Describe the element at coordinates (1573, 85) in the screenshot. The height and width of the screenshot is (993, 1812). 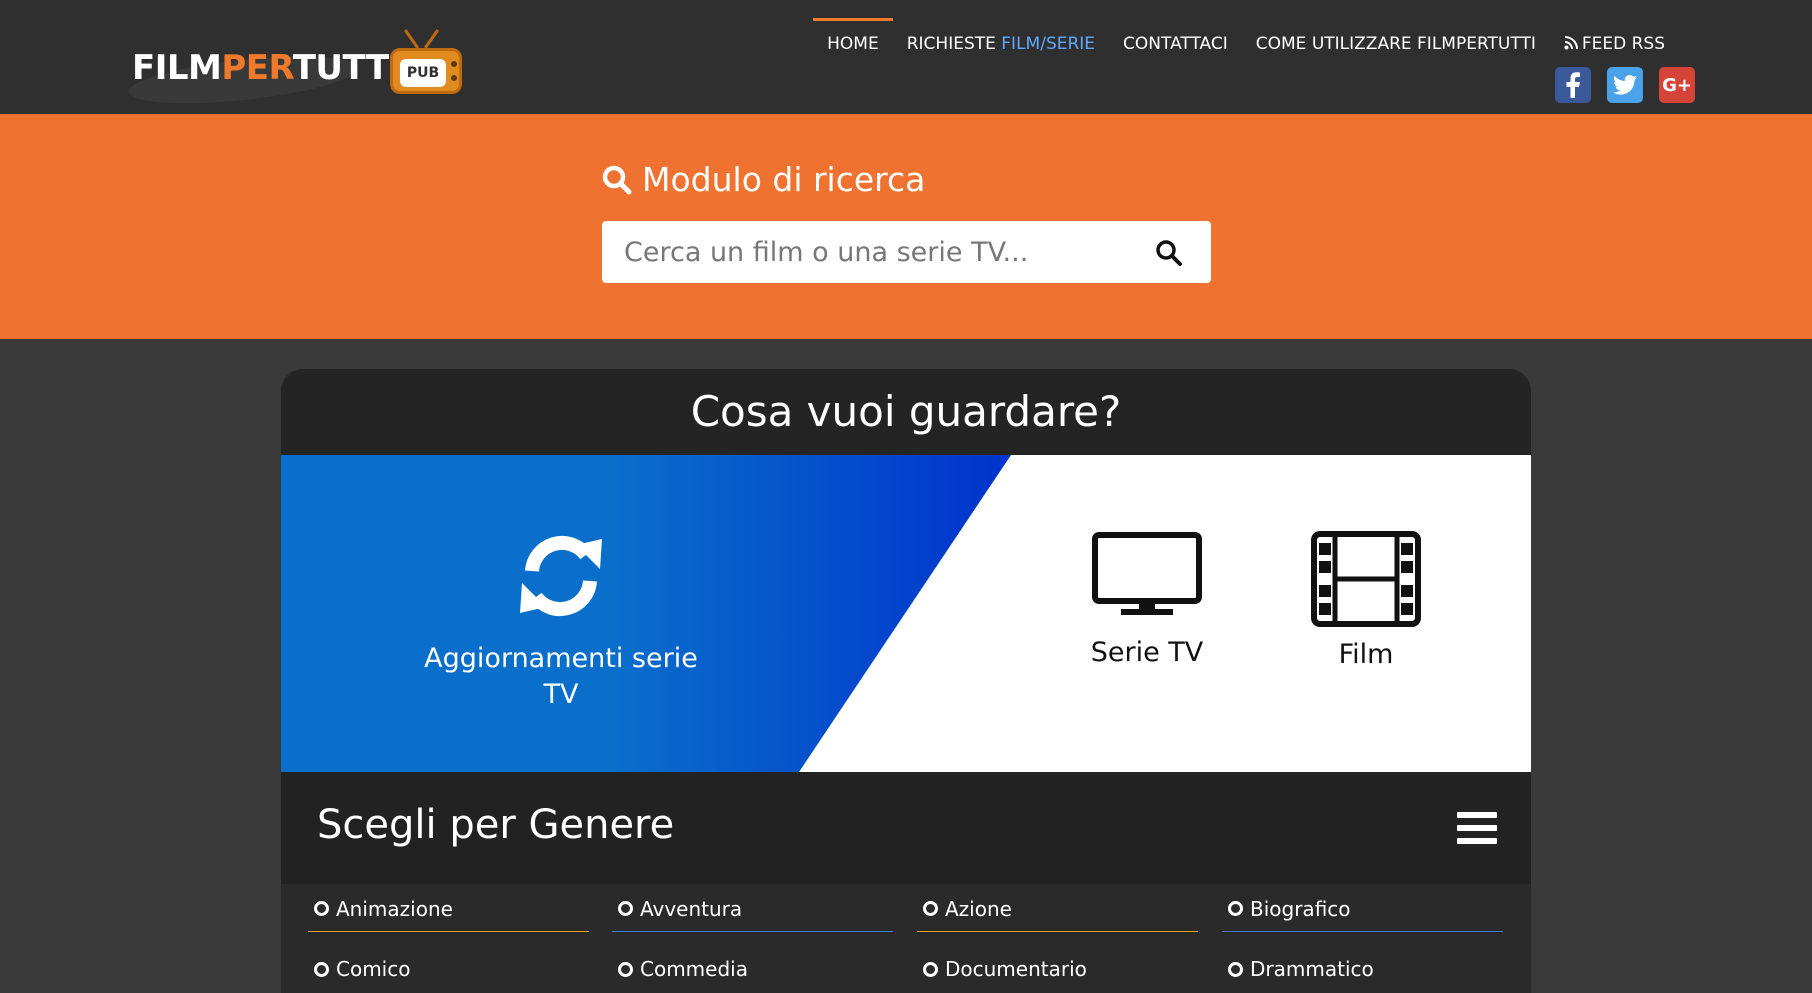
I see `facebook-icon` at that location.